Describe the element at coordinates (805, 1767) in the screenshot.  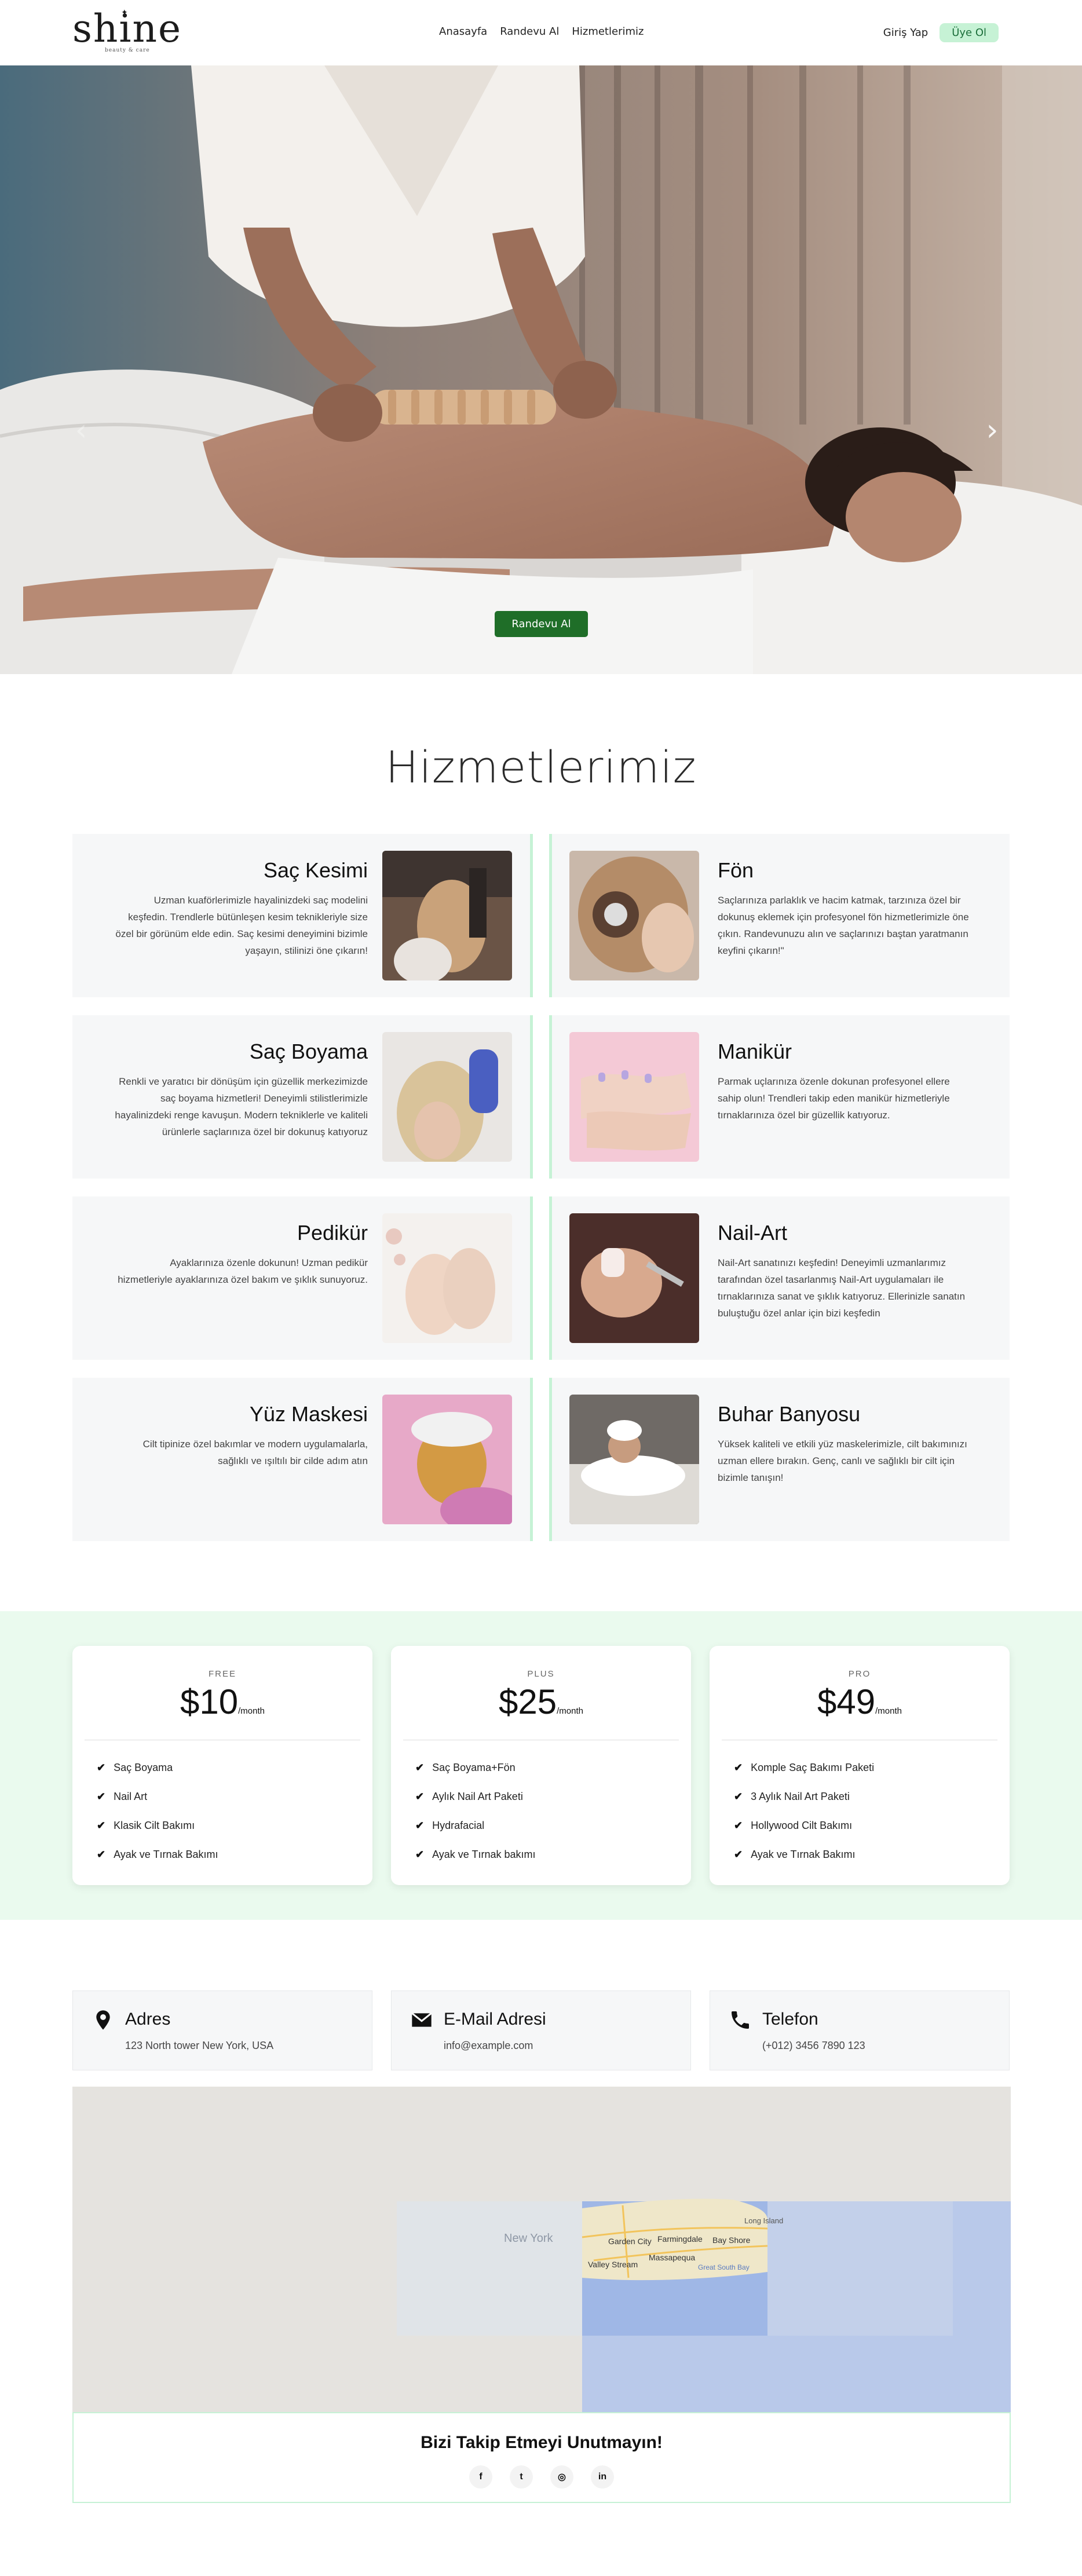
I see `feature-item: ✔ Komple Saç Bakımı Paketi` at that location.